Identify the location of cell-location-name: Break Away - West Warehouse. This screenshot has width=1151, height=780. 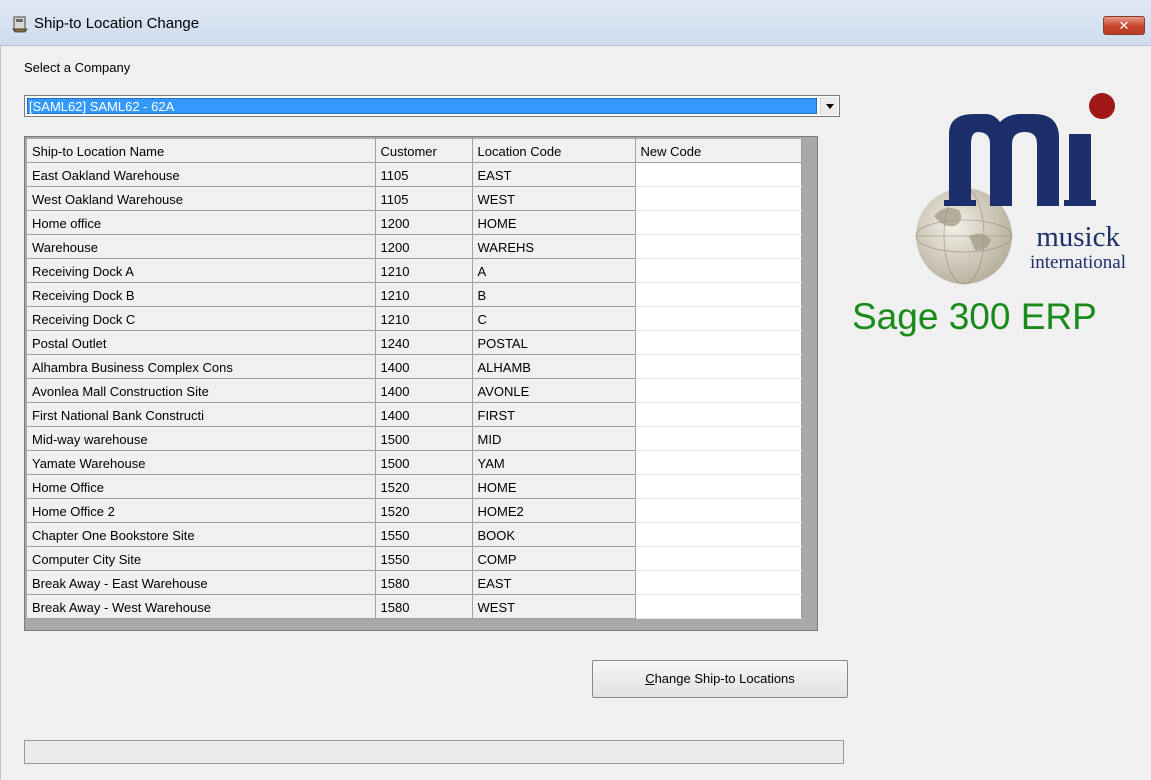
(201, 606).